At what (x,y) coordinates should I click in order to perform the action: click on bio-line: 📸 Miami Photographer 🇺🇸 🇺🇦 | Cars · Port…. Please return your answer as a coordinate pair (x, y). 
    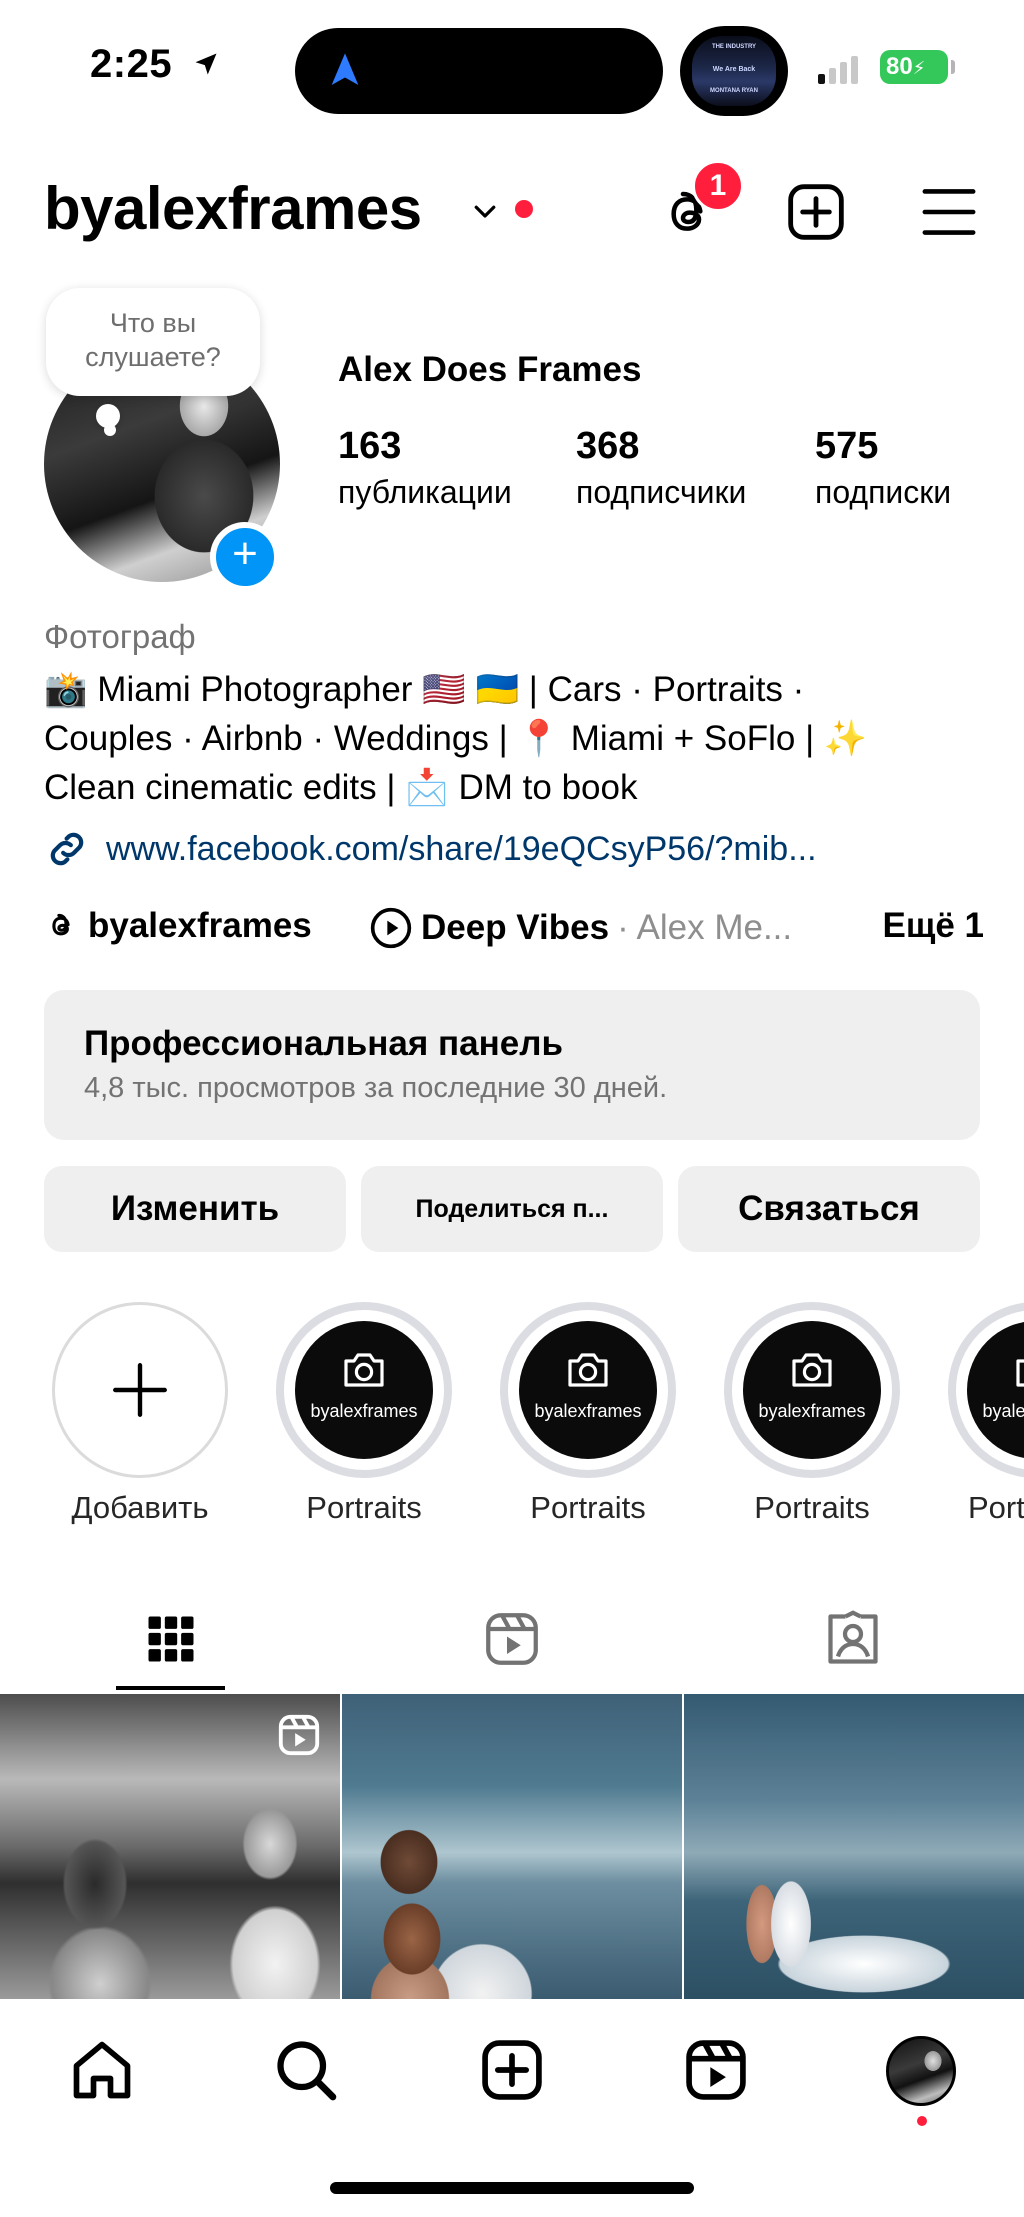
    Looking at the image, I should click on (424, 689).